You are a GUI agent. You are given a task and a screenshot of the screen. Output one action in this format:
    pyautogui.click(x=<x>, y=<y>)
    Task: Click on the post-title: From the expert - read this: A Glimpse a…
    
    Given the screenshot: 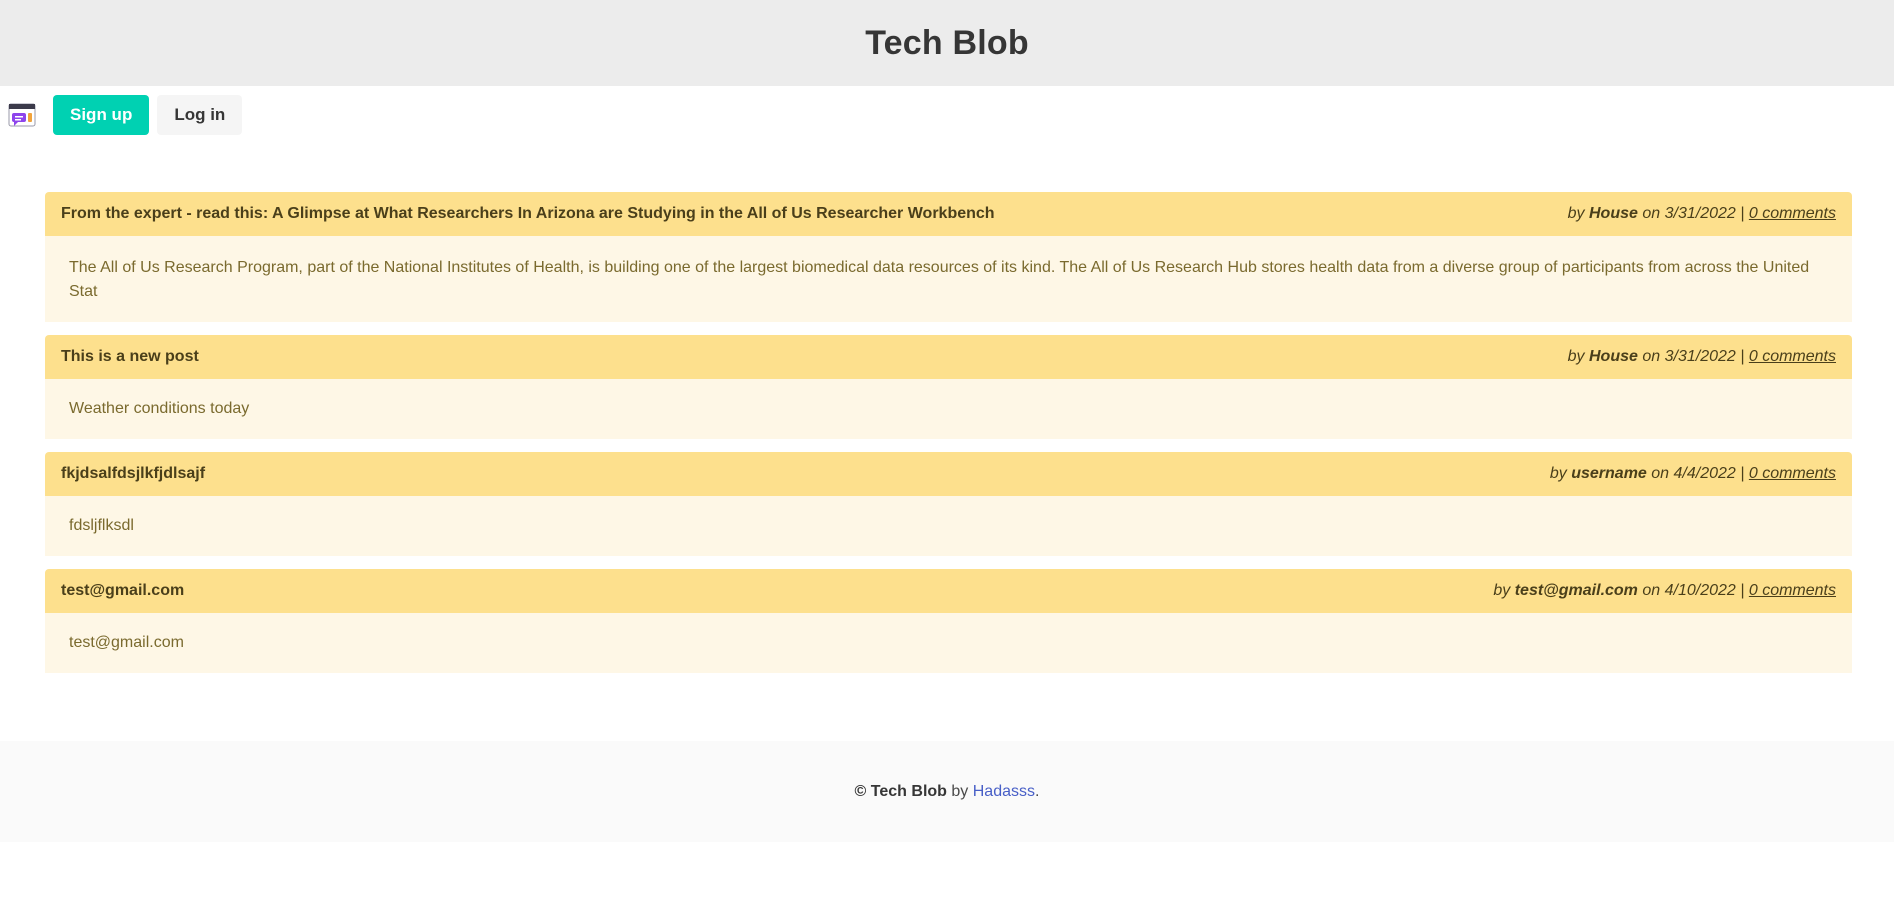 What is the action you would take?
    pyautogui.click(x=528, y=214)
    